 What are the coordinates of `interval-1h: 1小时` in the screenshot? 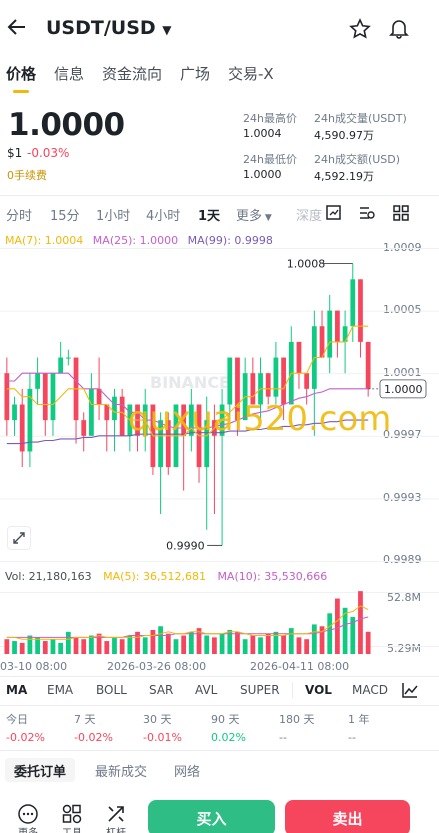 It's located at (113, 214).